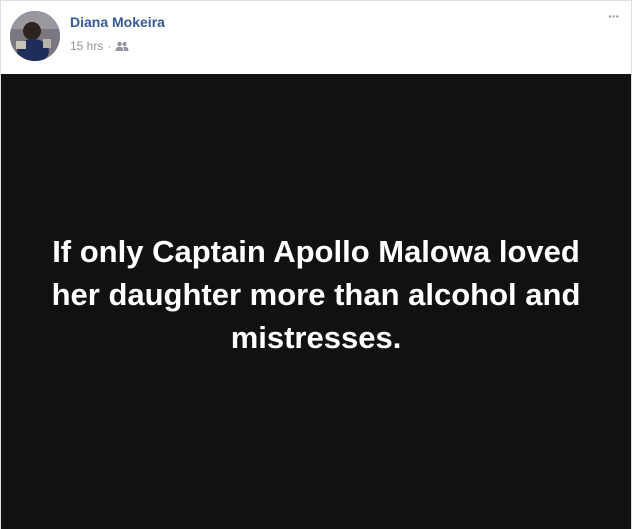  I want to click on avatar-photo, so click(35, 36).